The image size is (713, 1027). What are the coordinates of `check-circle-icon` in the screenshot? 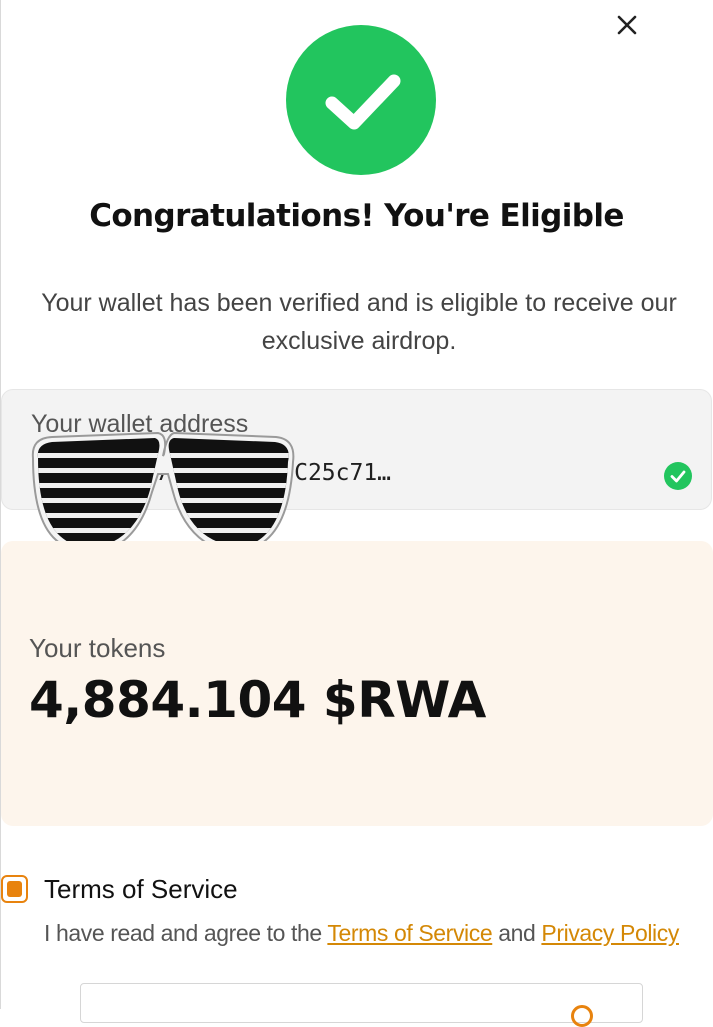 It's located at (361, 100).